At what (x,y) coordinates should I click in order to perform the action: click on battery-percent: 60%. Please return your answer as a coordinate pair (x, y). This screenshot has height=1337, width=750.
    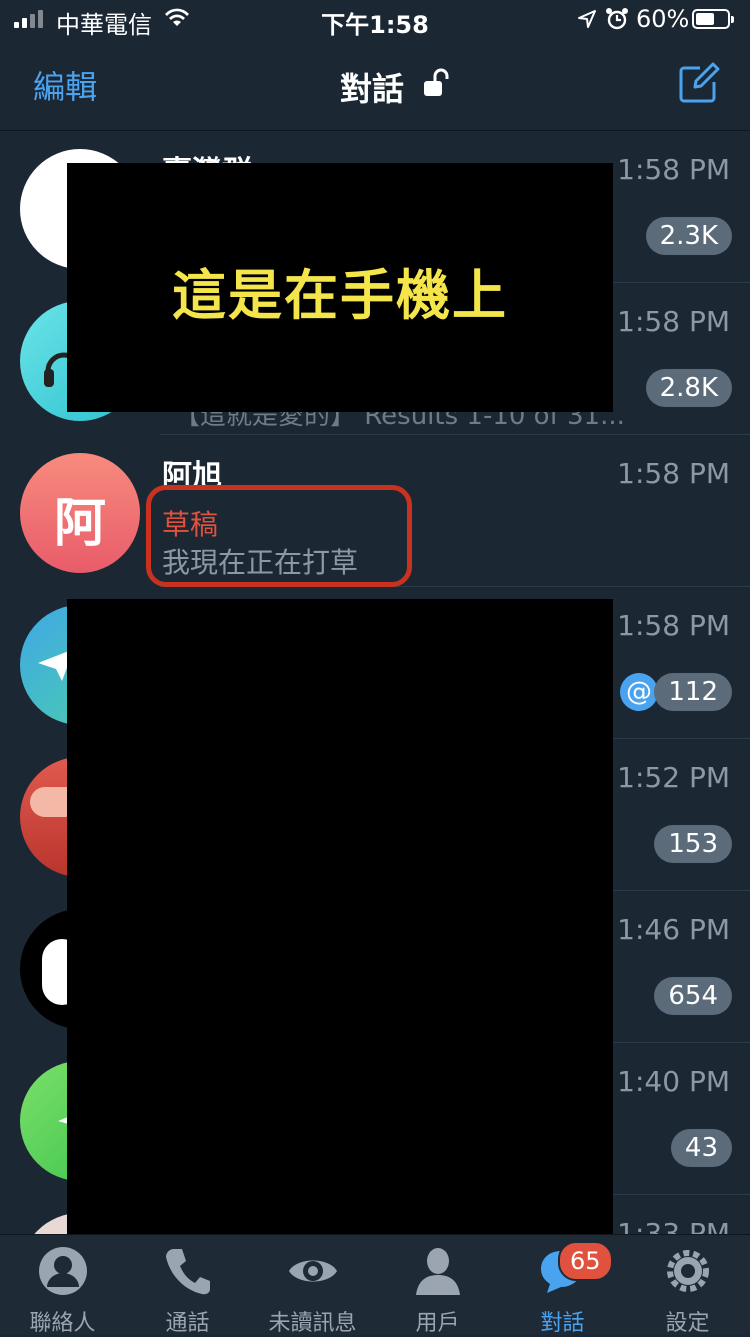
    Looking at the image, I should click on (663, 19).